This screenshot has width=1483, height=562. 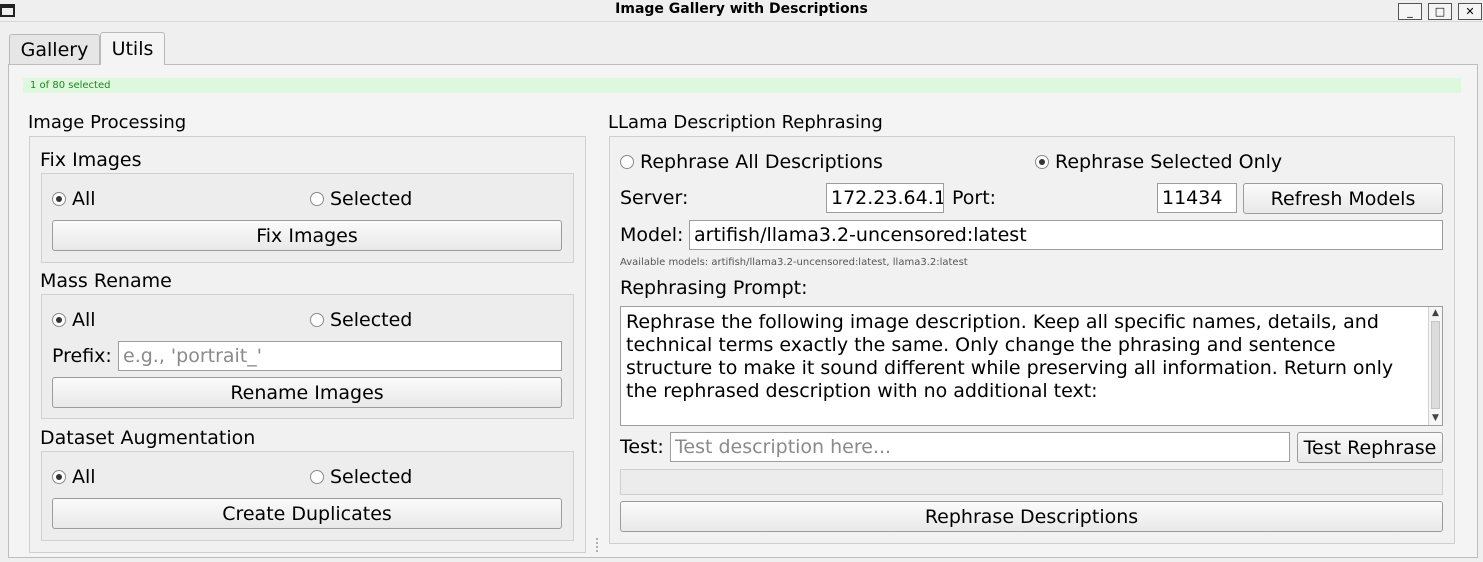 I want to click on scrollbar-thumb, so click(x=1435, y=365).